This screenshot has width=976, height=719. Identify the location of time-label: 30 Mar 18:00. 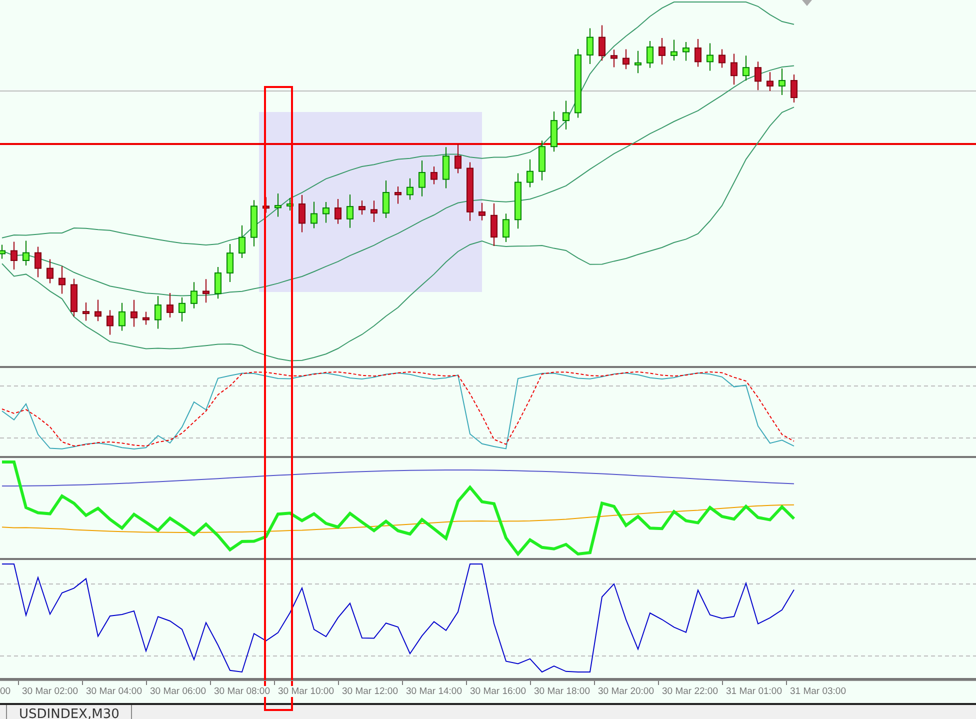
(562, 691).